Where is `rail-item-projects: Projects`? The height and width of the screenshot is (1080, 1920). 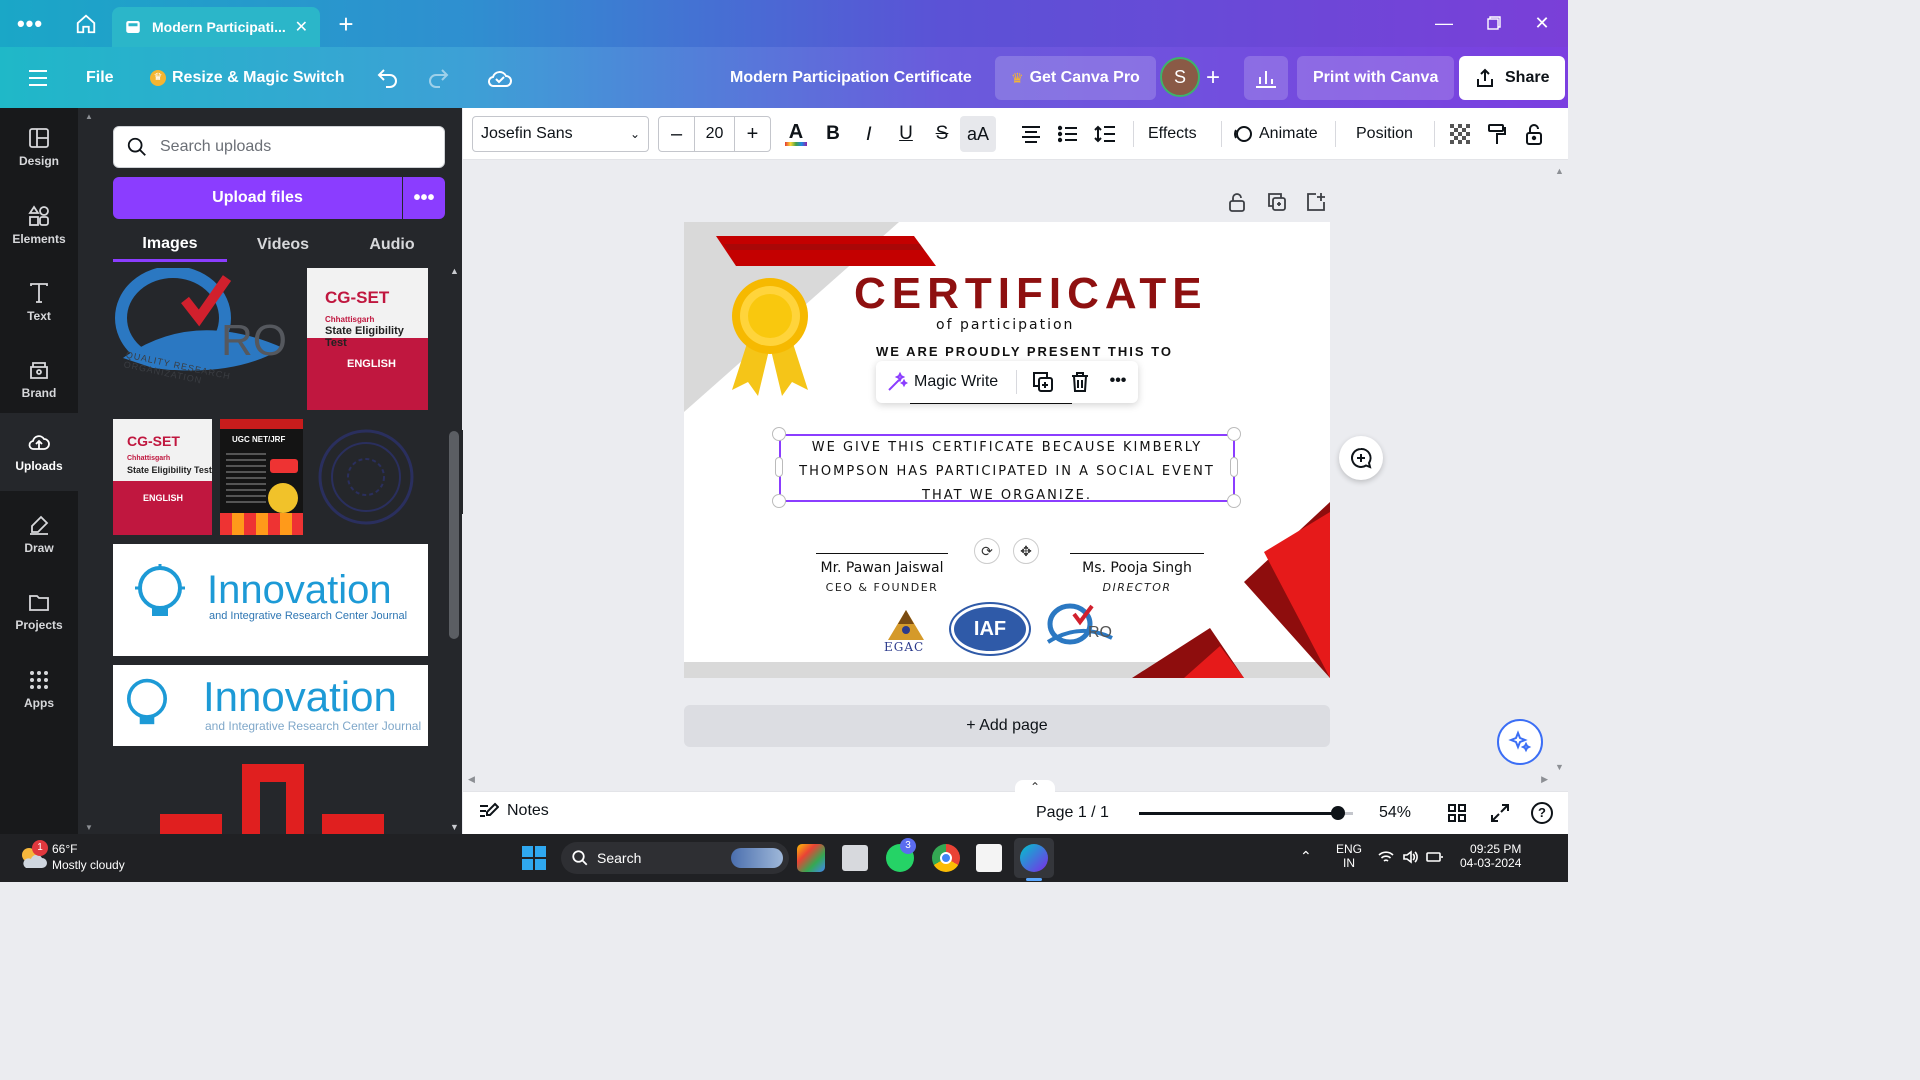 rail-item-projects: Projects is located at coordinates (39, 611).